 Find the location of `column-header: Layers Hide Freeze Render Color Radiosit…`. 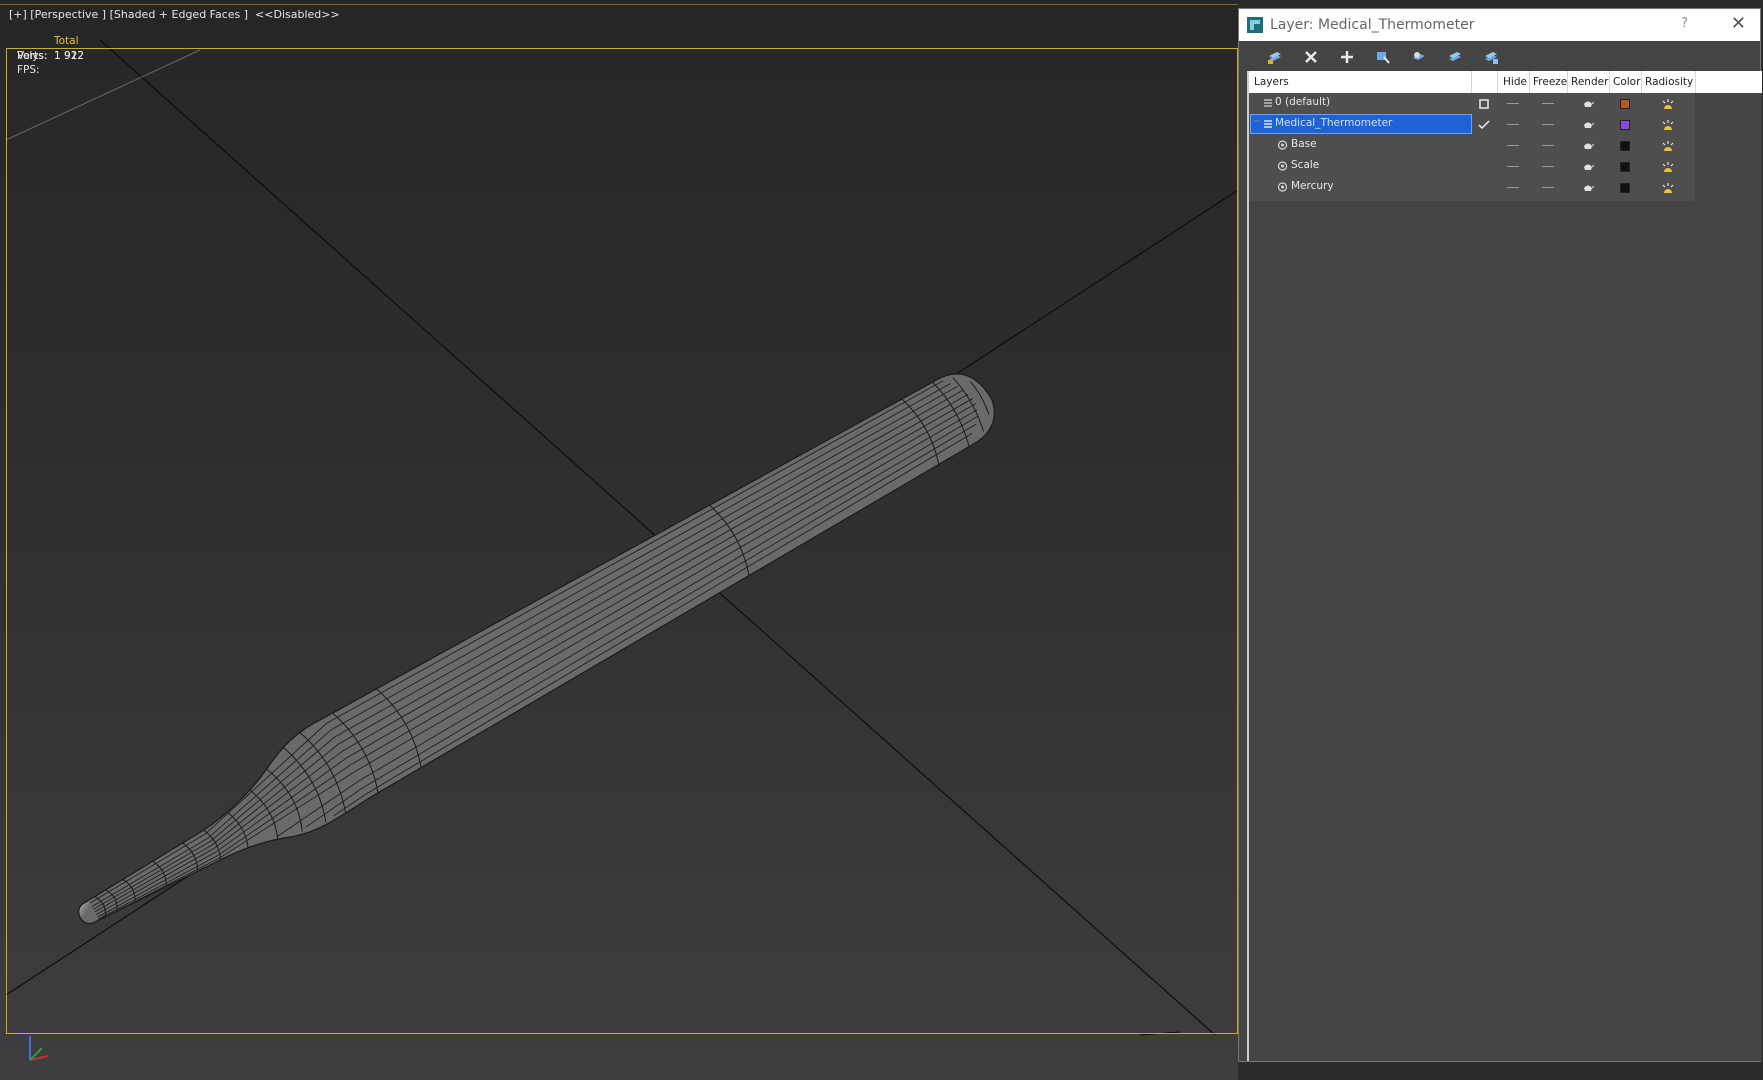

column-header: Layers Hide Freeze Render Color Radiosit… is located at coordinates (1505, 82).